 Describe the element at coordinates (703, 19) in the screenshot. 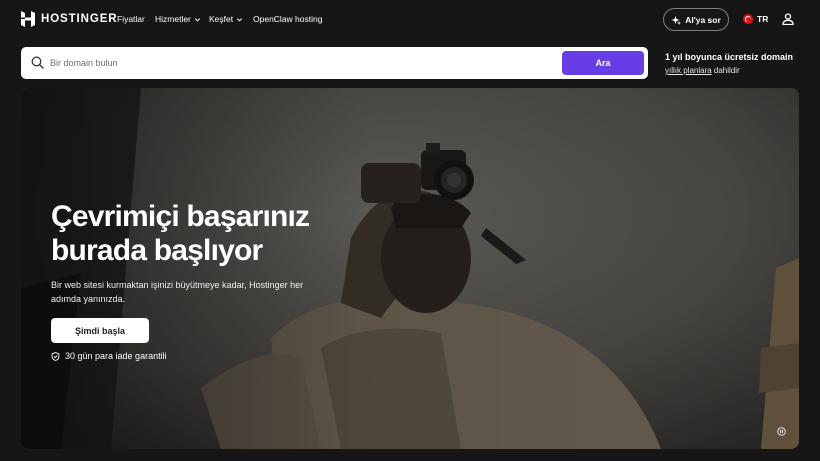

I see `ask-ai-label: AI'ya sor` at that location.